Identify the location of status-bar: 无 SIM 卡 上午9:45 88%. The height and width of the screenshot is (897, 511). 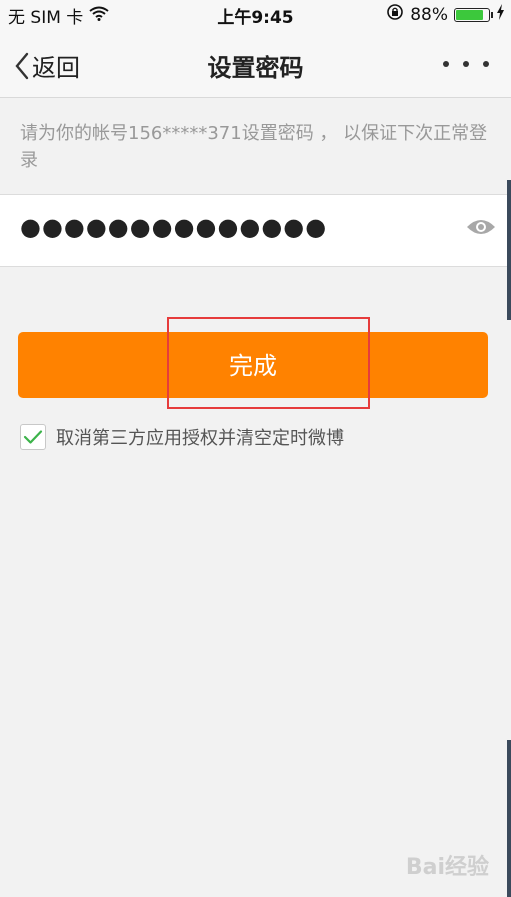
(255, 14).